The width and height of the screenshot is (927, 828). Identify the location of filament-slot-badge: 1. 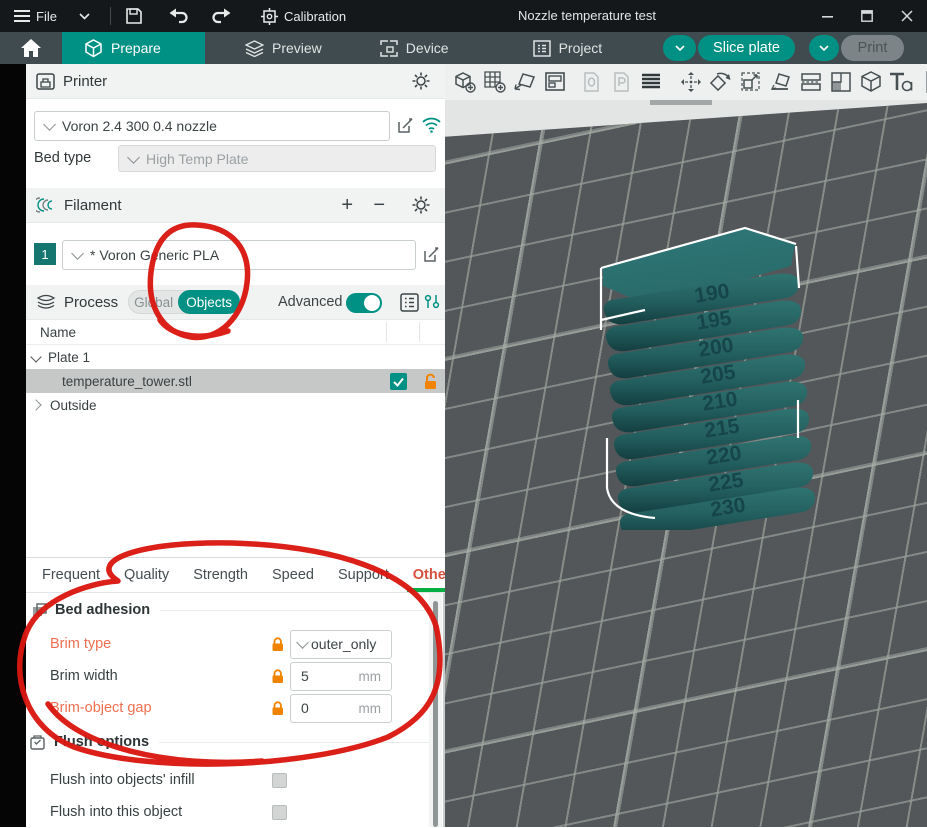
(45, 254).